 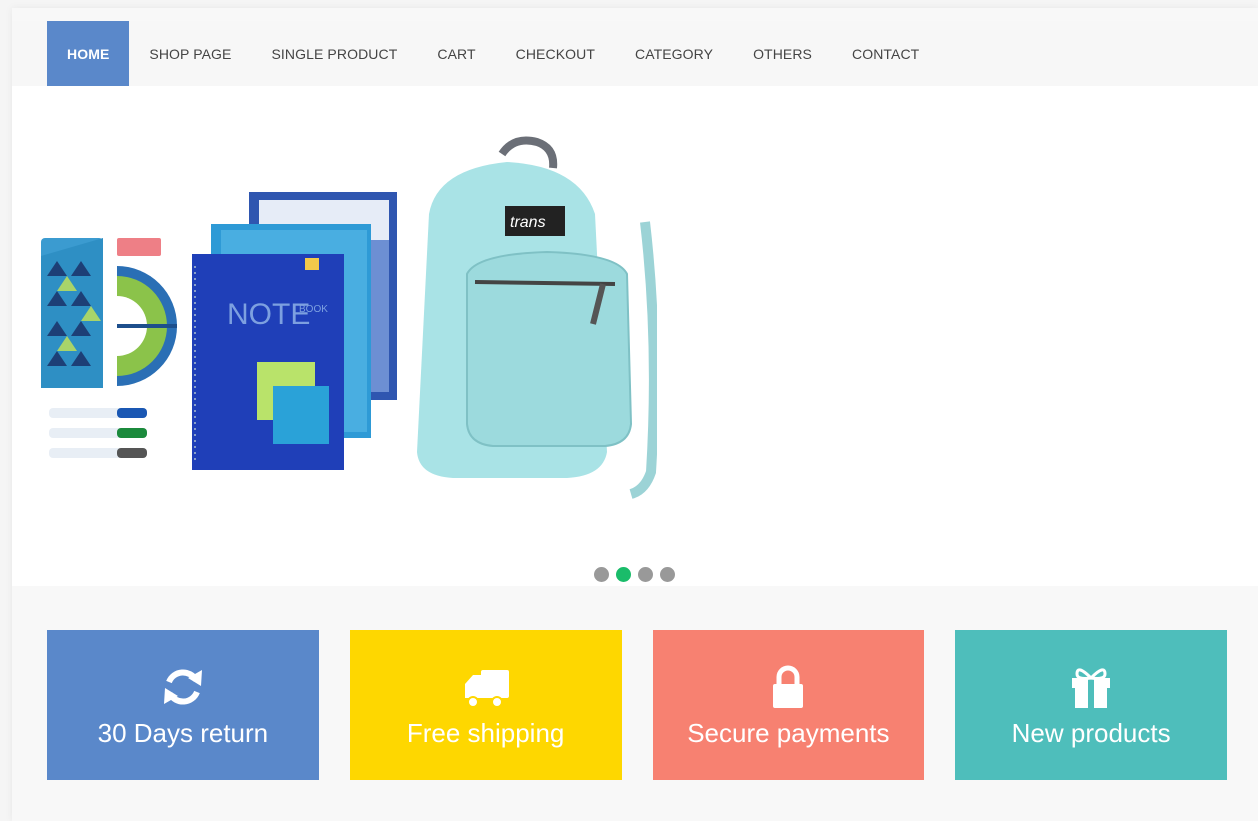 I want to click on nav-item-checkout: CHECKOUT, so click(x=555, y=53).